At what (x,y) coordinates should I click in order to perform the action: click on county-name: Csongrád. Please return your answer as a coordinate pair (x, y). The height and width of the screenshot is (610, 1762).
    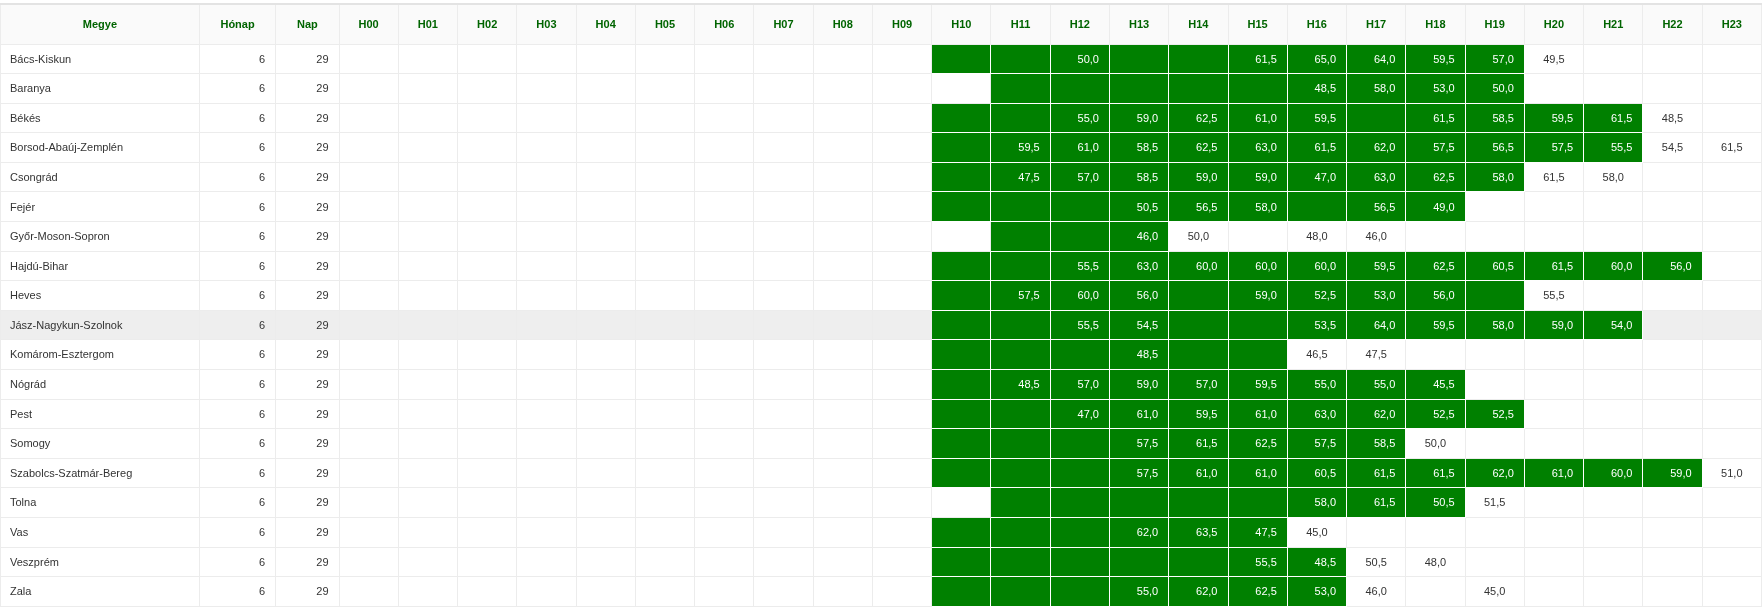
    Looking at the image, I should click on (34, 176).